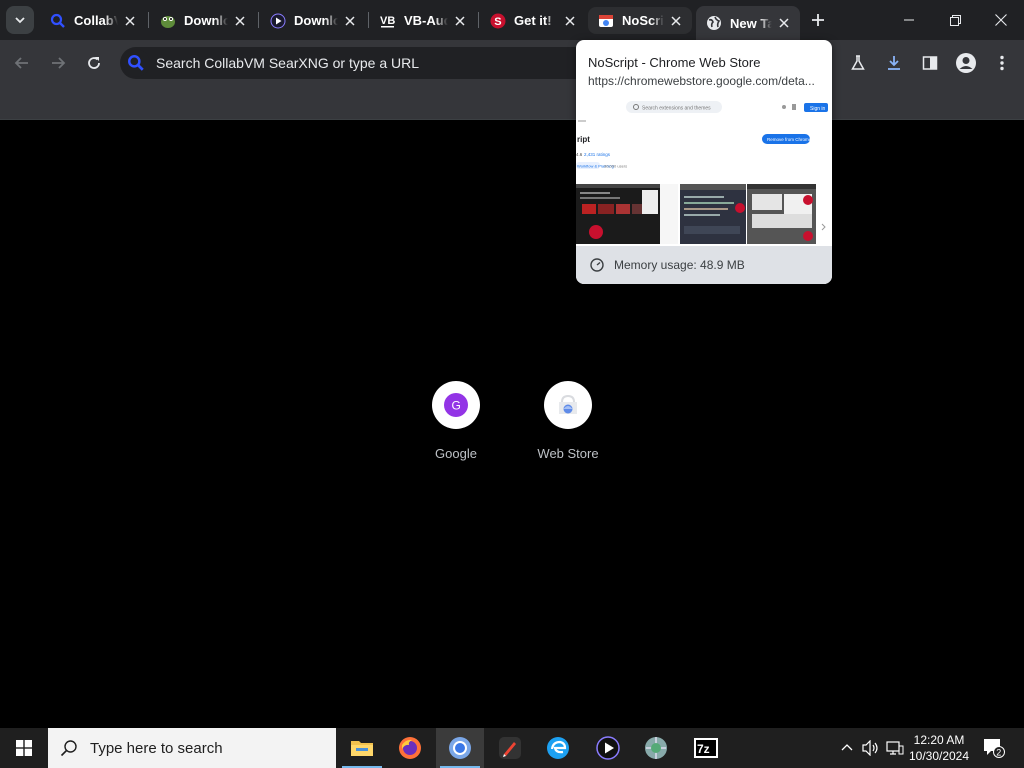 The height and width of the screenshot is (768, 1024). I want to click on restore-button, so click(955, 20).